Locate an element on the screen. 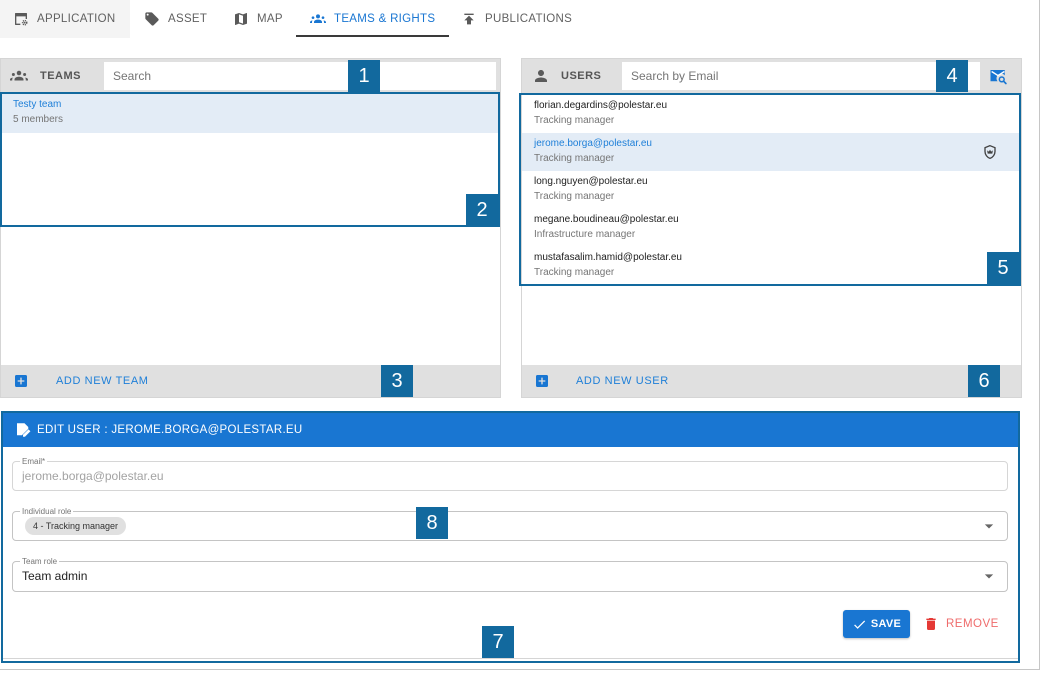  tab-map: MAP is located at coordinates (258, 19).